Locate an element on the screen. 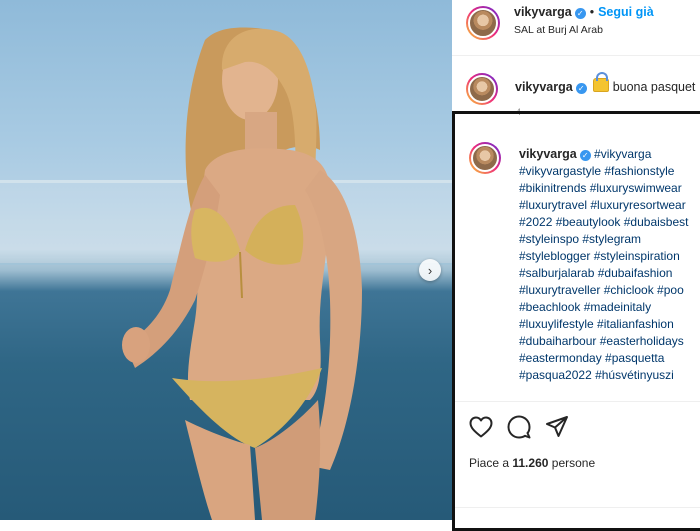 This screenshot has height=531, width=700. lock-emoji-icon is located at coordinates (600, 82).